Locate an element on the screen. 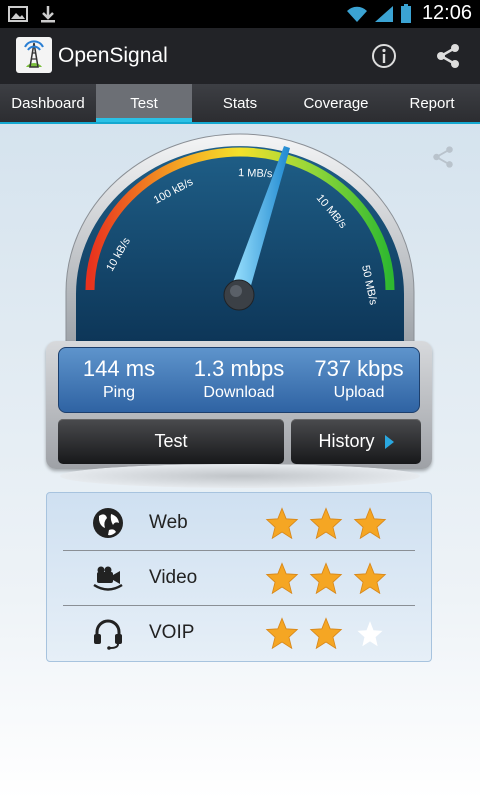 The width and height of the screenshot is (480, 800). gauge-base is located at coordinates (240, 476).